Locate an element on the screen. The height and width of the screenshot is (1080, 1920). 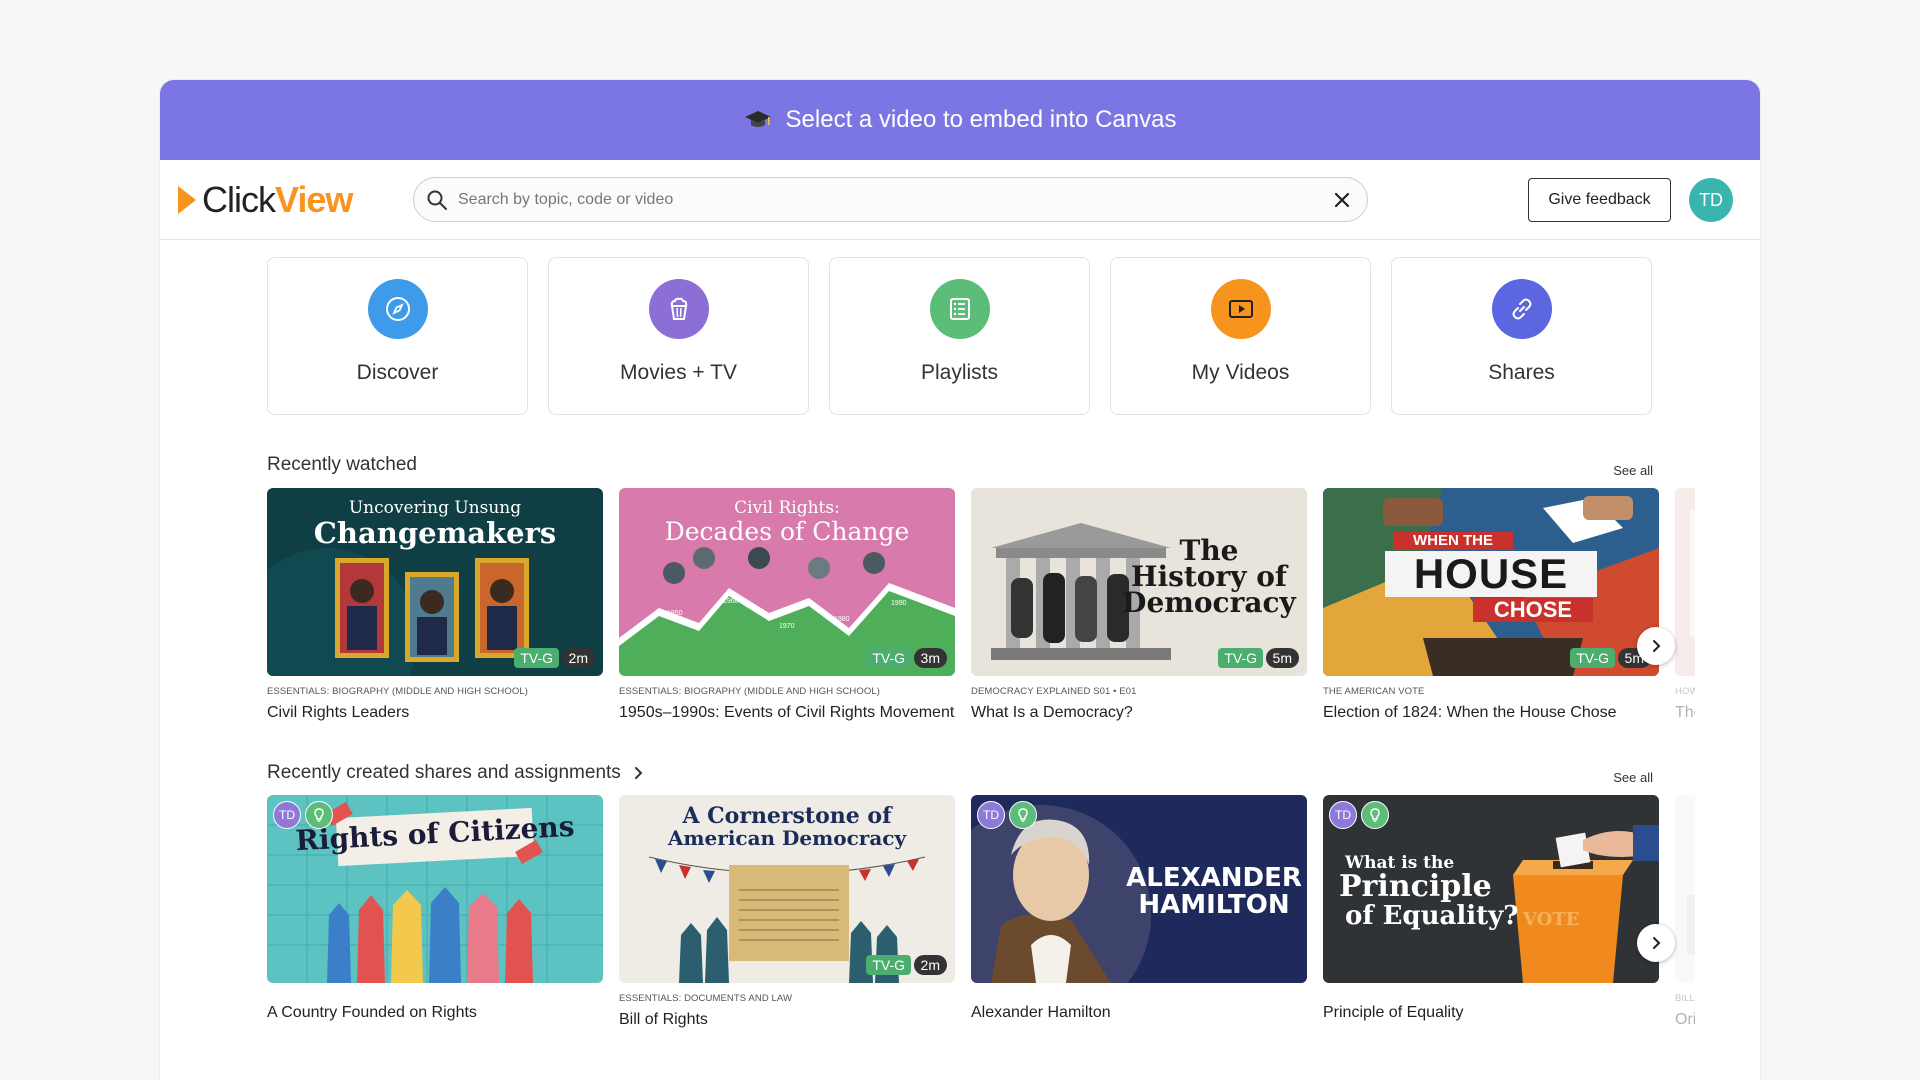
graduation-cap-icon is located at coordinates (758, 120).